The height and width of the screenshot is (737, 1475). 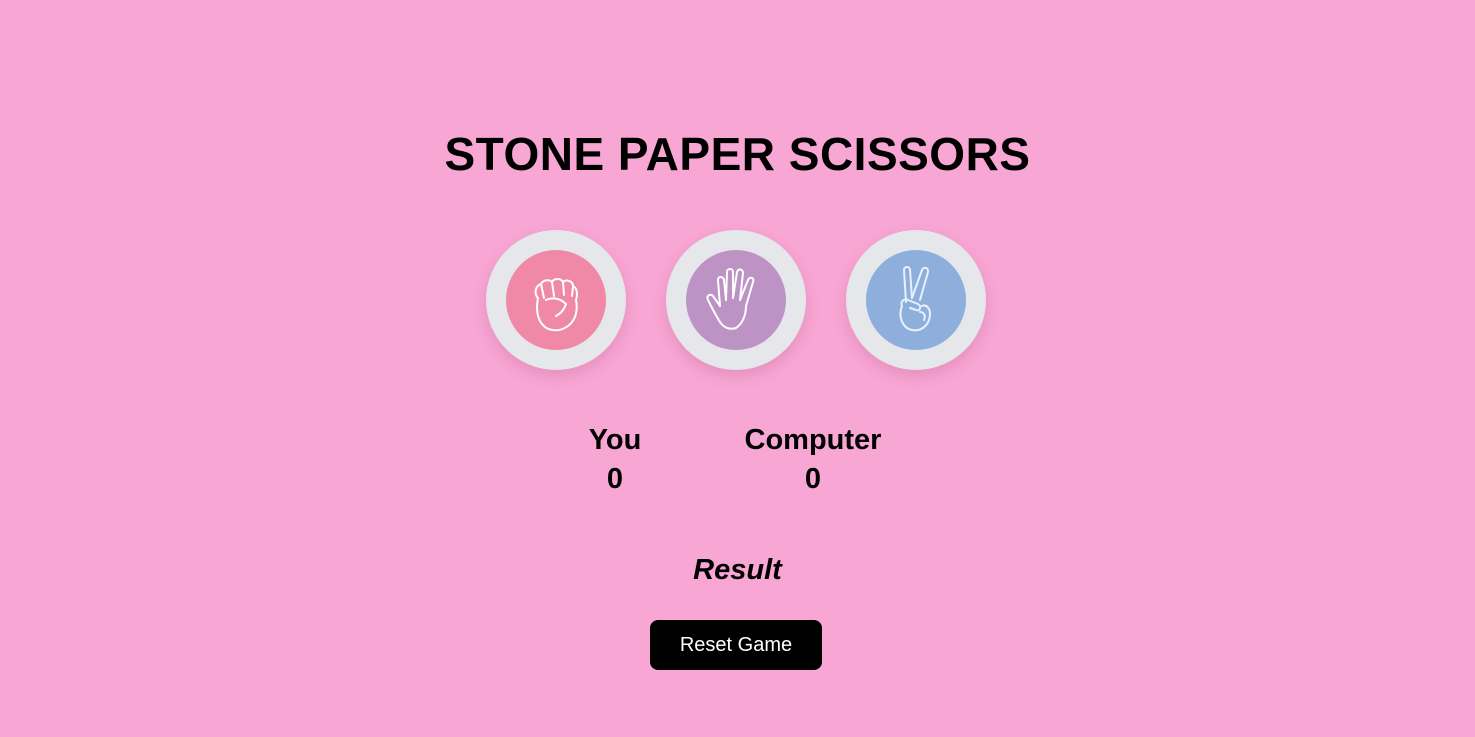 What do you see at coordinates (730, 299) in the screenshot?
I see `open-hand-icon` at bounding box center [730, 299].